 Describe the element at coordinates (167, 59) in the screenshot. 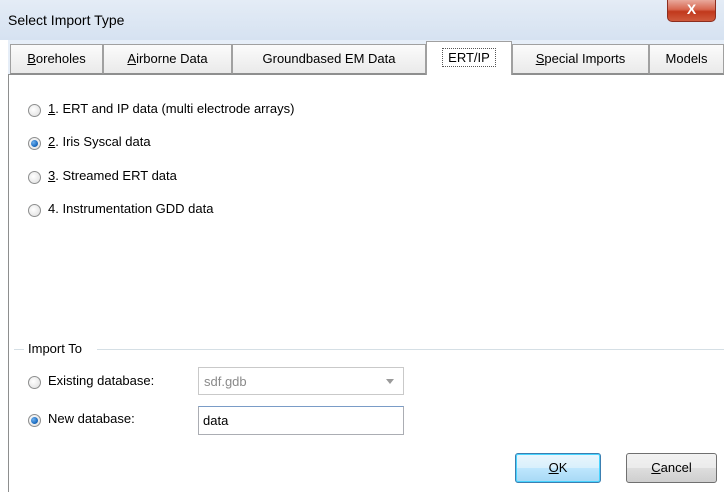

I see `tab-airborne-data: Airborne Data` at that location.